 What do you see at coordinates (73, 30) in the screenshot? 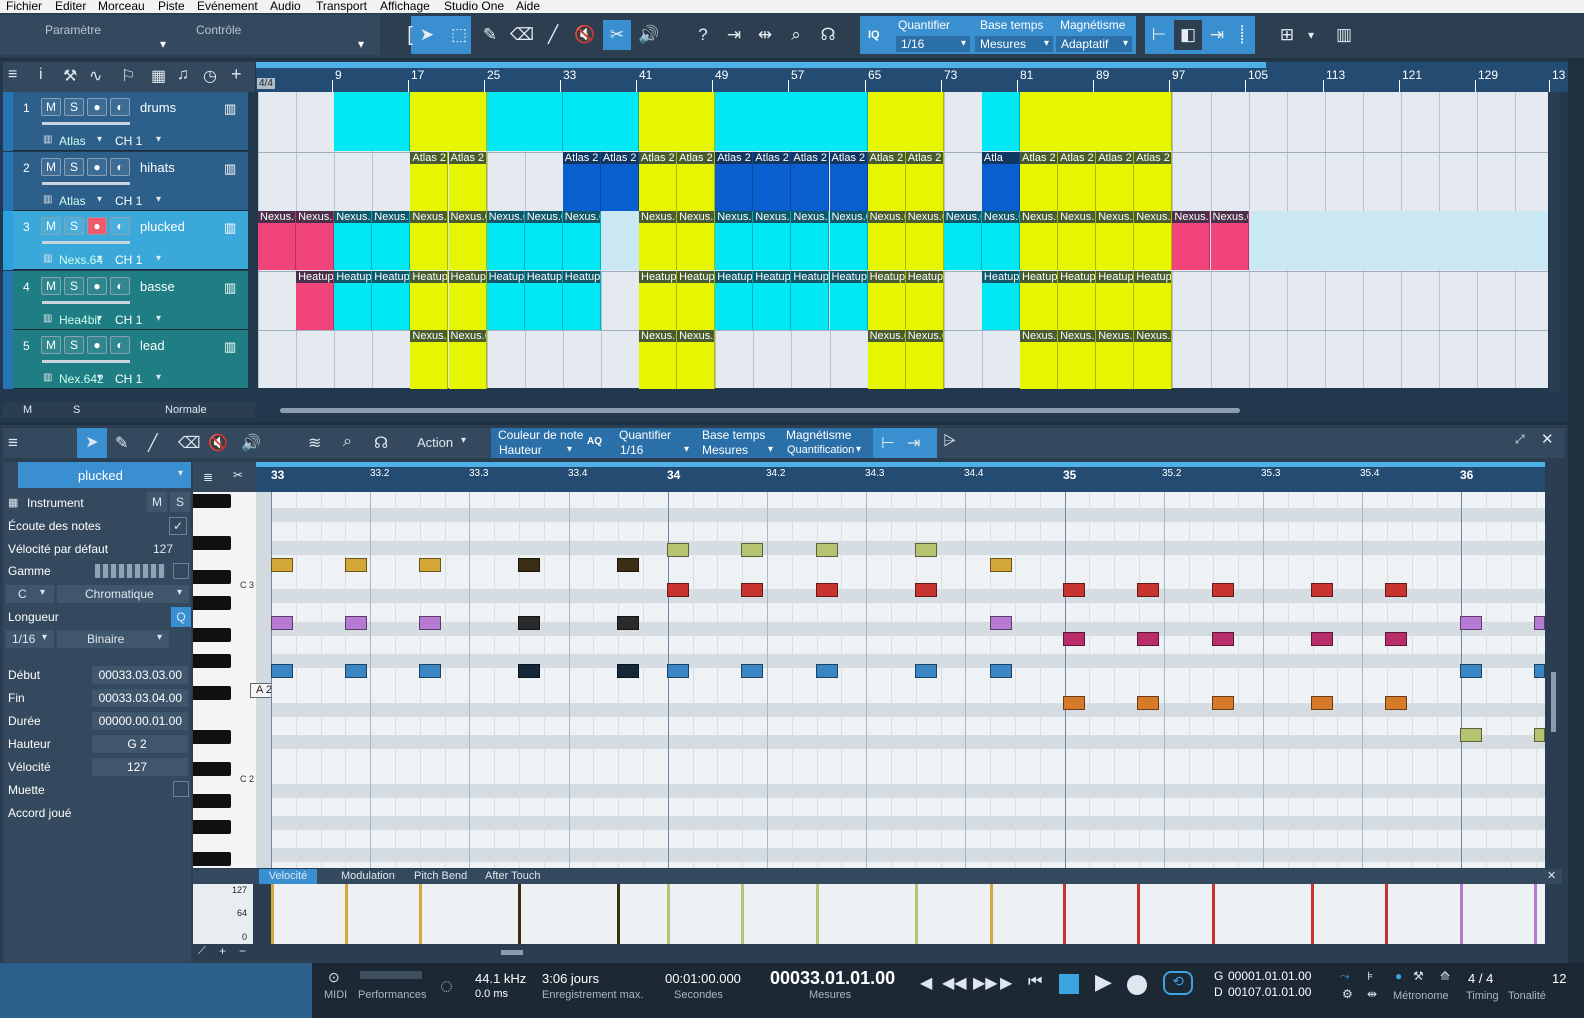
I see `tab-parametre: Paramètre` at bounding box center [73, 30].